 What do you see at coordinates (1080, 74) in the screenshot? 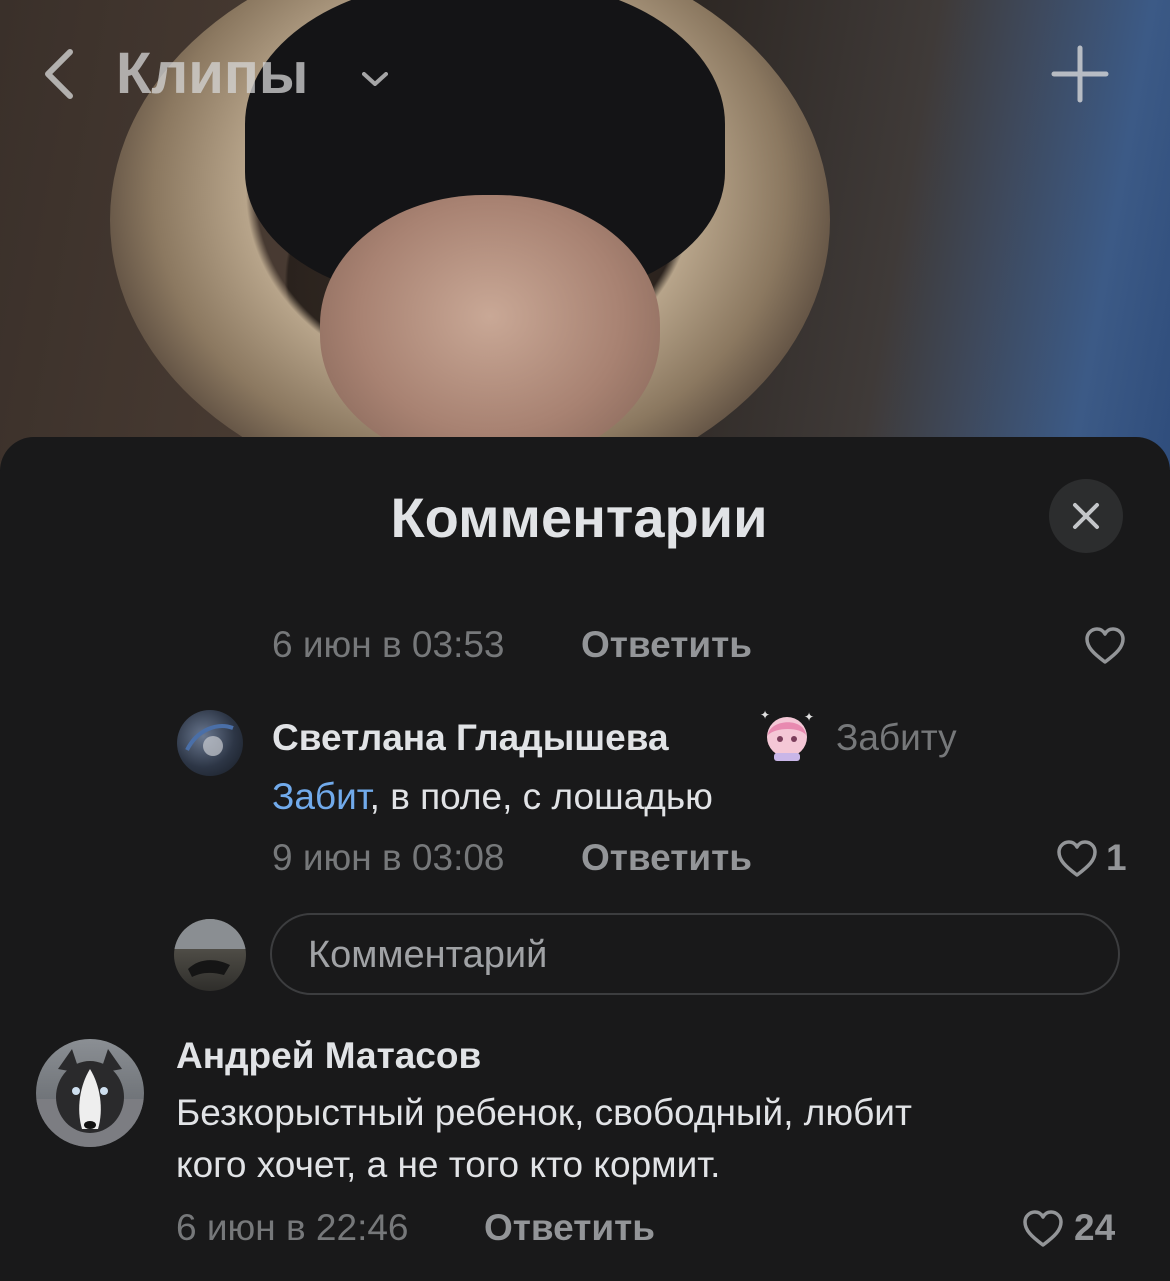
I see `plus-icon` at bounding box center [1080, 74].